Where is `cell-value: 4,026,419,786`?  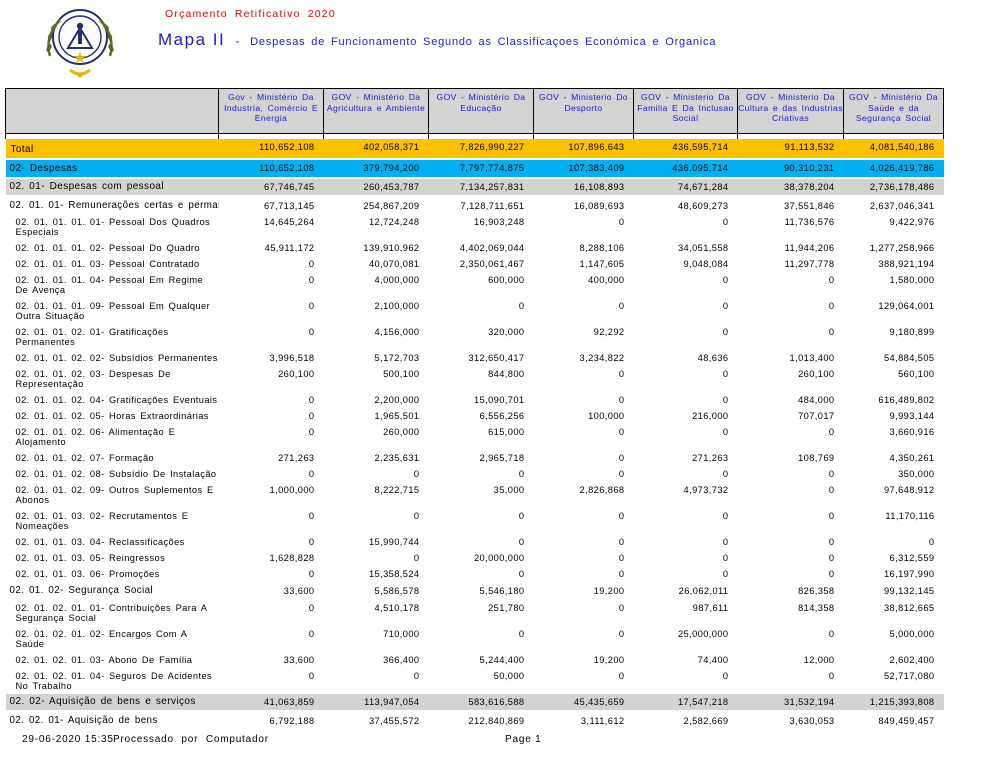
cell-value: 4,026,419,786 is located at coordinates (893, 168).